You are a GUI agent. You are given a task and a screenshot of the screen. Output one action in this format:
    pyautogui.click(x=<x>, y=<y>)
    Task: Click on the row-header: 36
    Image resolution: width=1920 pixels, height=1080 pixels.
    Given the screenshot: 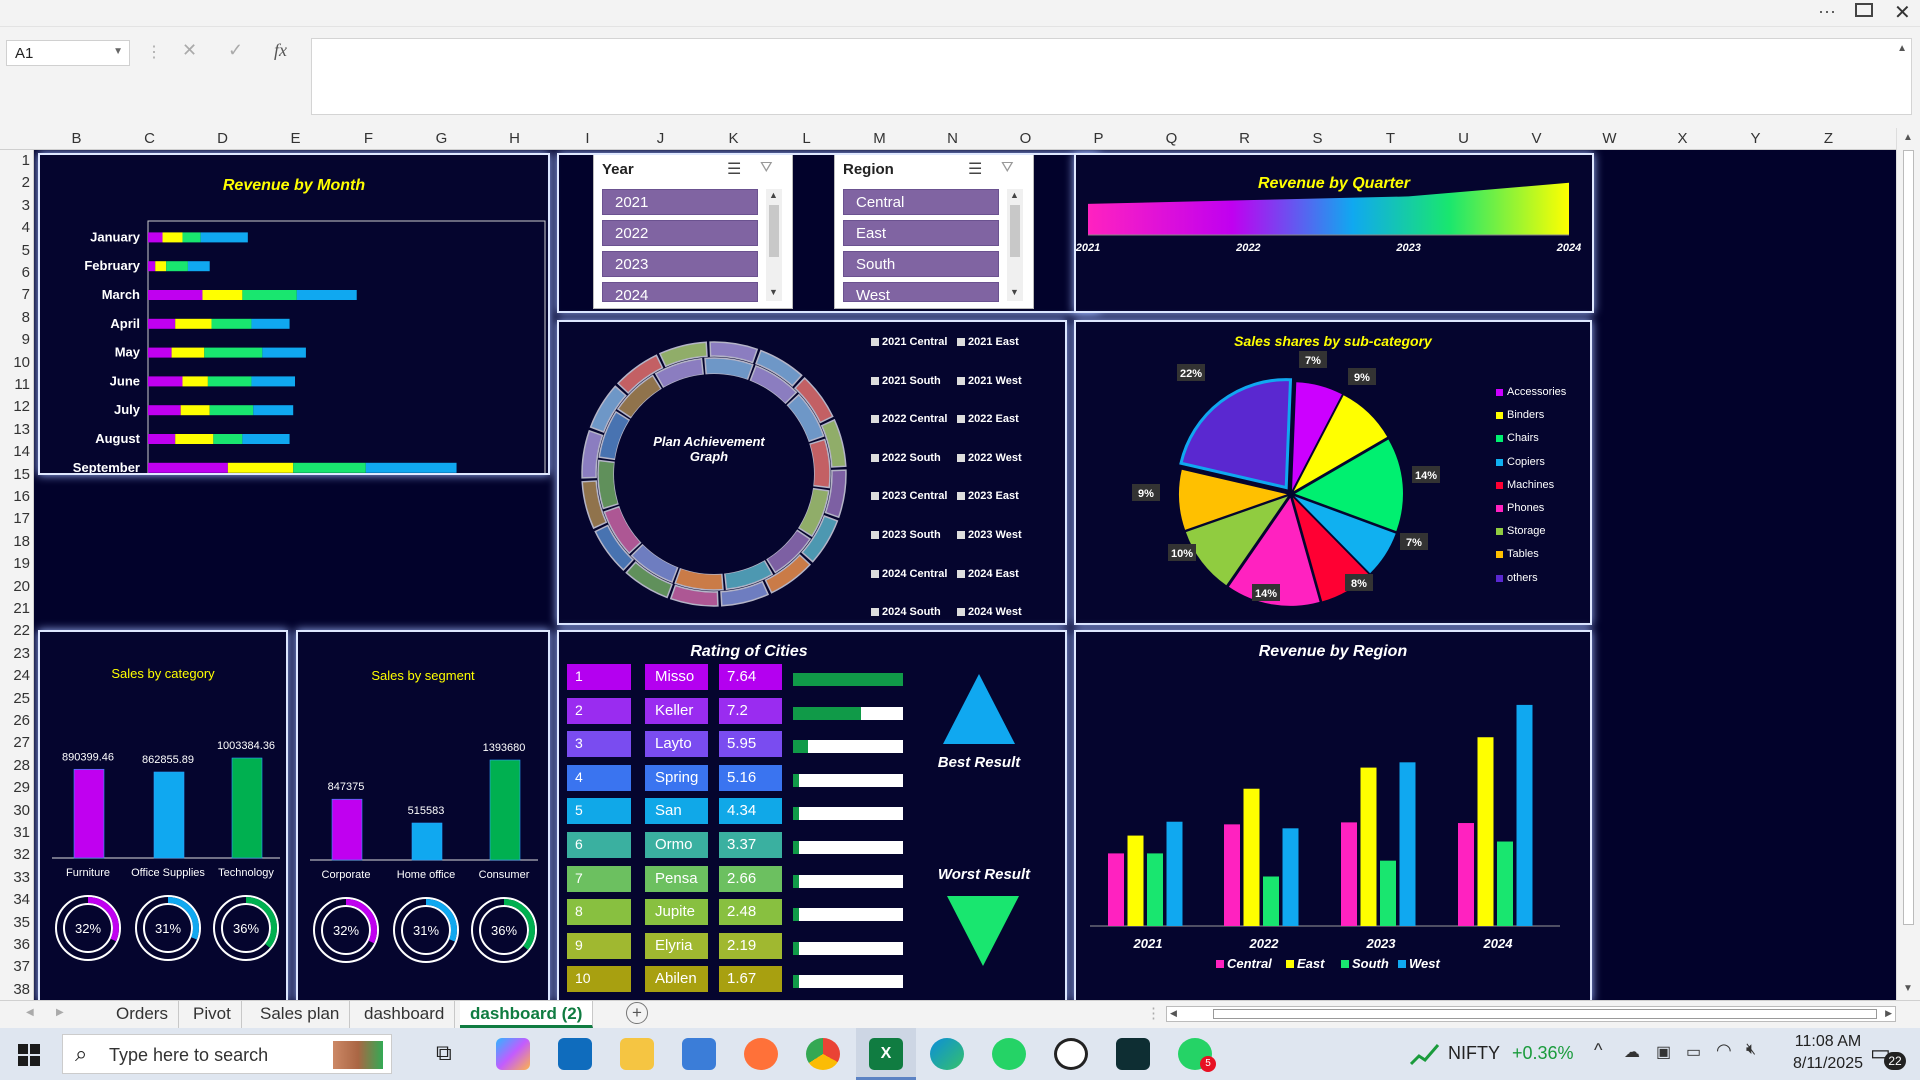 What is the action you would take?
    pyautogui.click(x=15, y=945)
    